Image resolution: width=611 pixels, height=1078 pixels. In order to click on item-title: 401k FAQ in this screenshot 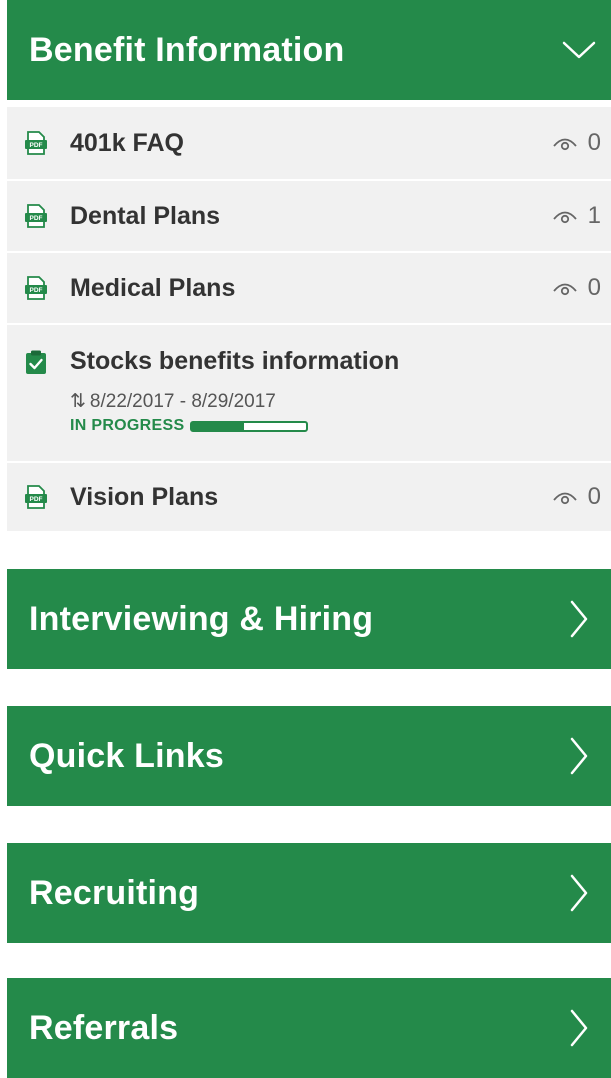, I will do `click(127, 142)`.